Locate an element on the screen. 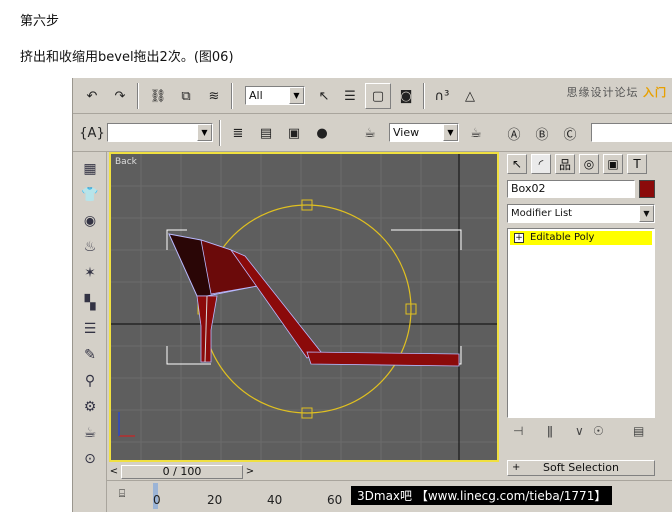 This screenshot has width=672, height=512. brush-icon: ⚲ is located at coordinates (90, 381).